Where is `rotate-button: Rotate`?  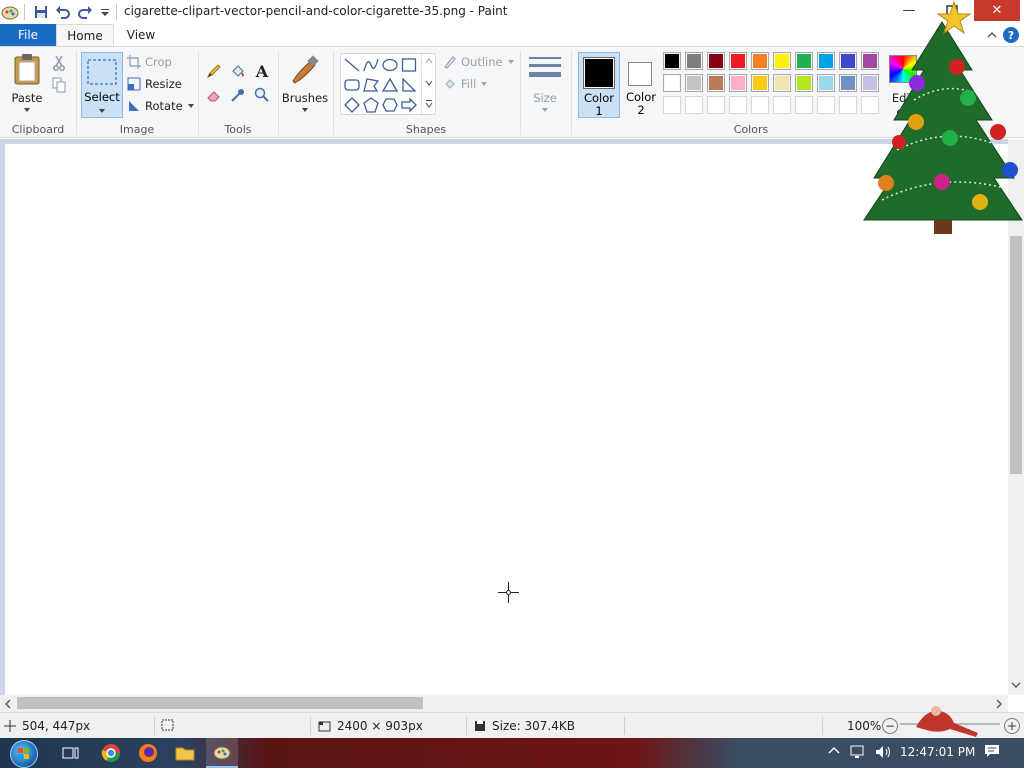
rotate-button: Rotate is located at coordinates (161, 106).